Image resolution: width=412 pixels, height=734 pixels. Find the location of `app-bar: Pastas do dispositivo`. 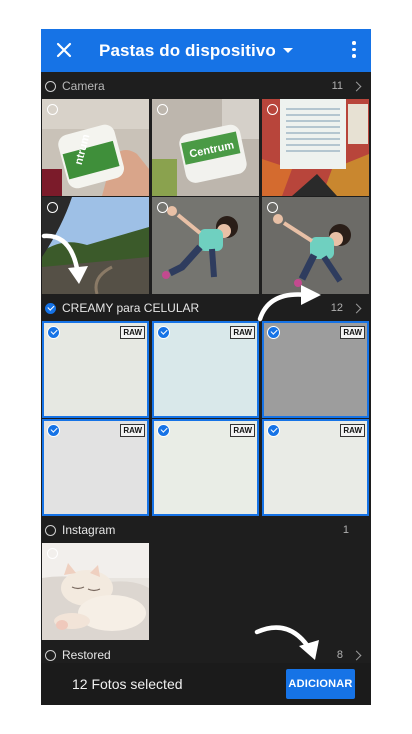

app-bar: Pastas do dispositivo is located at coordinates (206, 50).